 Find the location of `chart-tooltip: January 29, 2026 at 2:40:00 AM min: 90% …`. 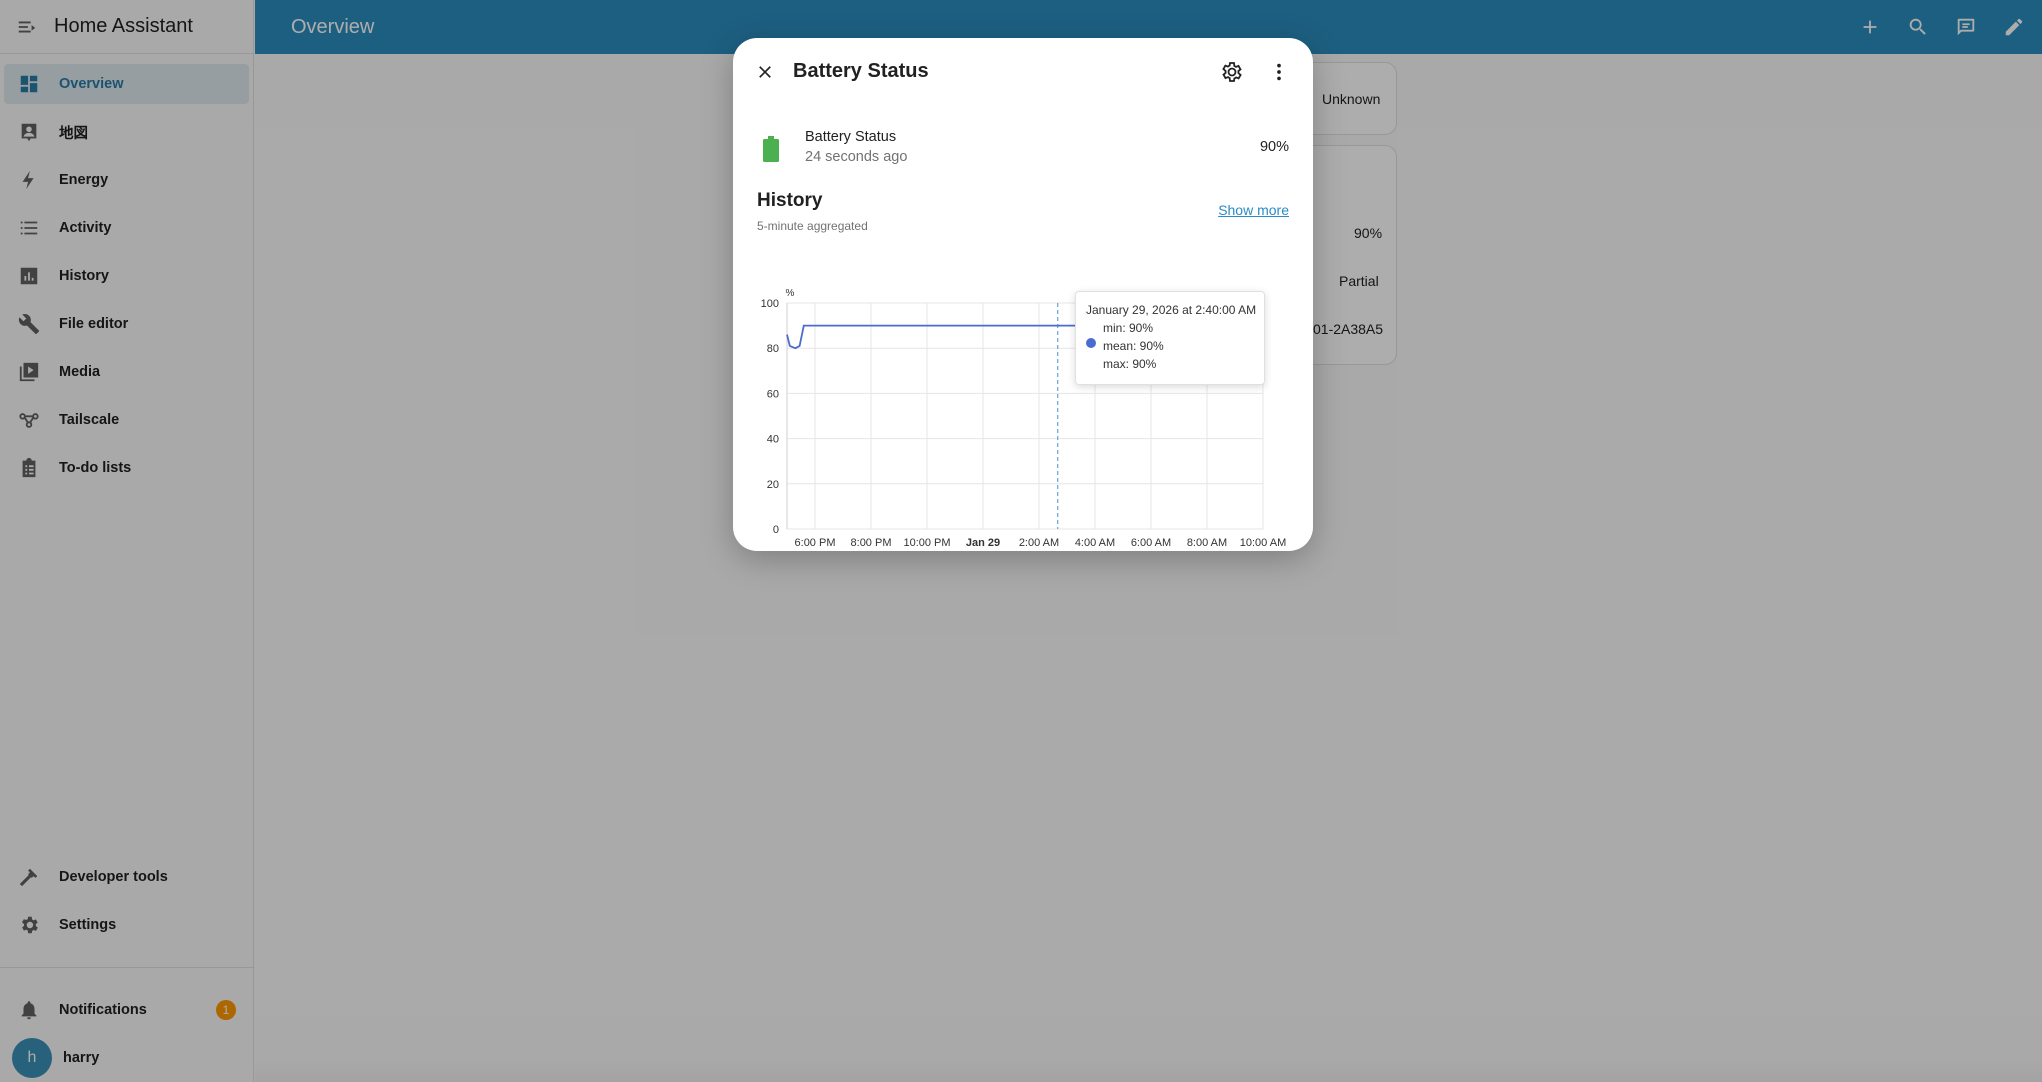

chart-tooltip: January 29, 2026 at 2:40:00 AM min: 90% … is located at coordinates (1170, 338).